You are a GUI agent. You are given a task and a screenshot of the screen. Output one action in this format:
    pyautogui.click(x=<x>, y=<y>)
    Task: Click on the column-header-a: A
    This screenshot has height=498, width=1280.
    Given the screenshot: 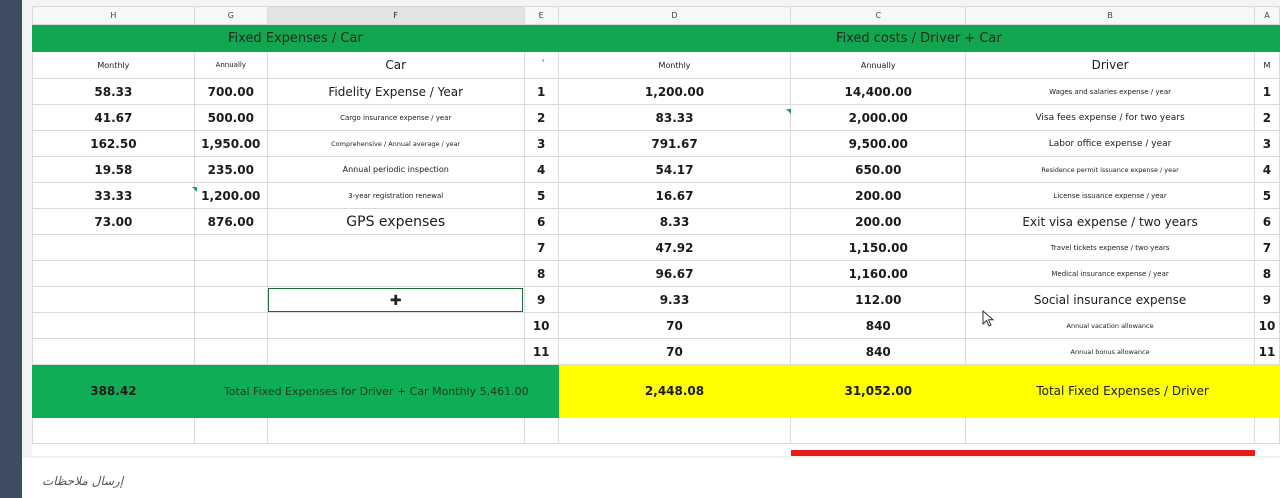 What is the action you would take?
    pyautogui.click(x=1266, y=15)
    